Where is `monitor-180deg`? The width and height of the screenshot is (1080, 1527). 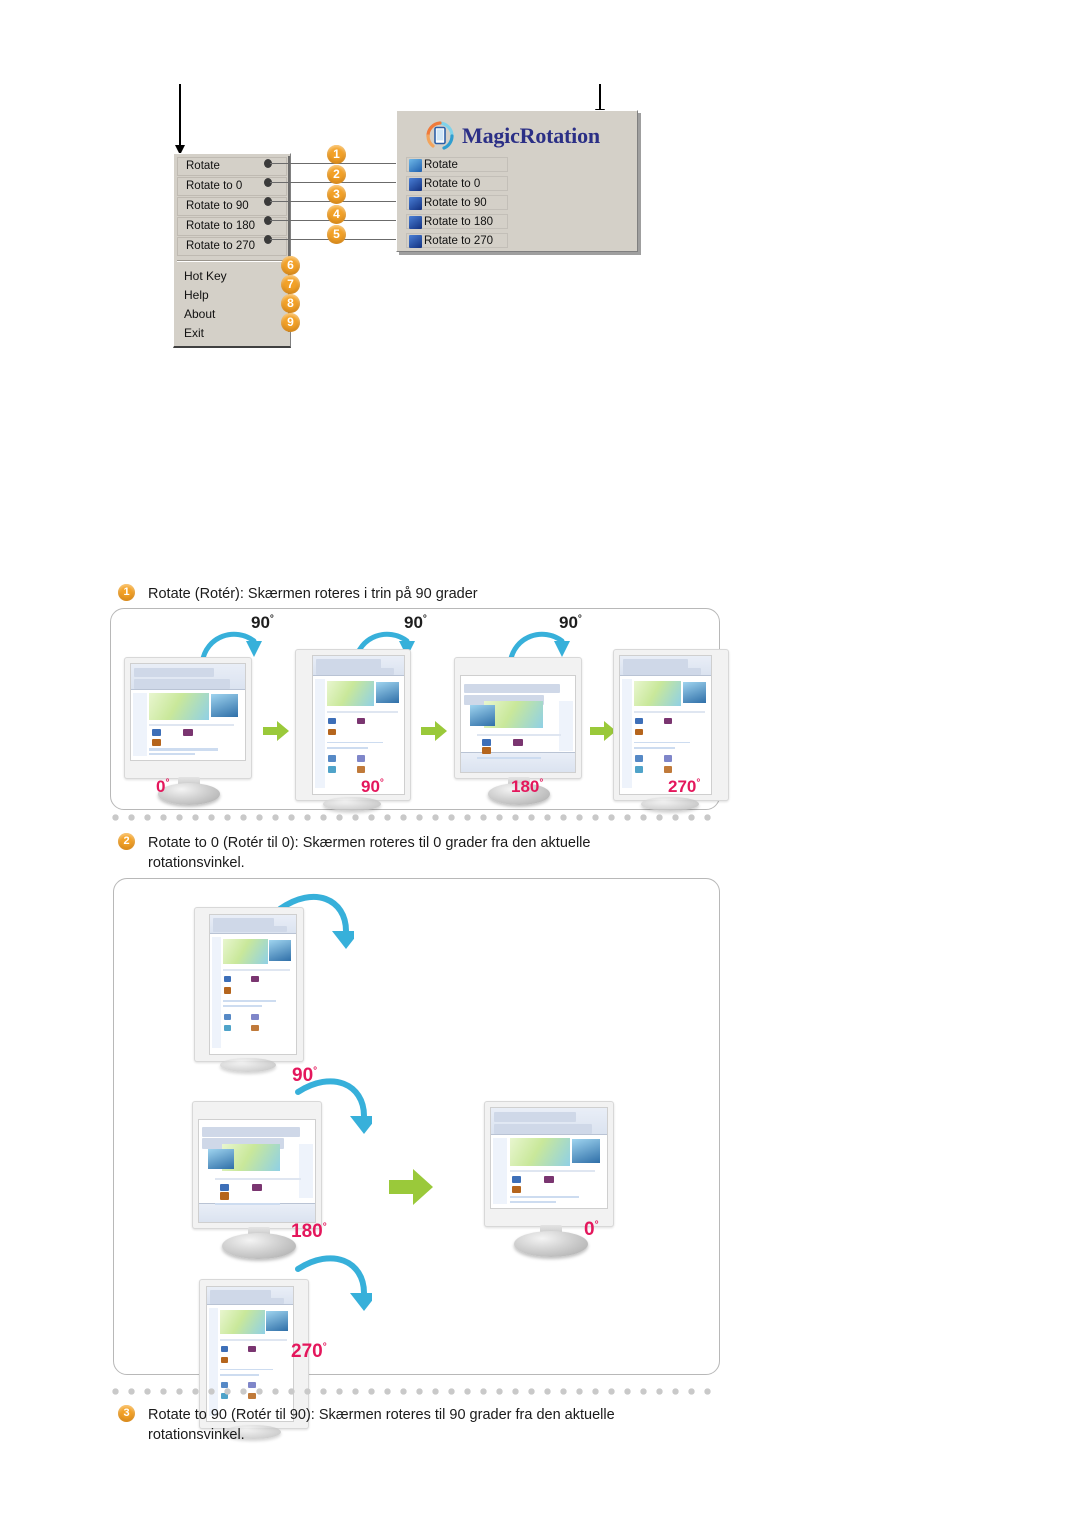 monitor-180deg is located at coordinates (519, 731).